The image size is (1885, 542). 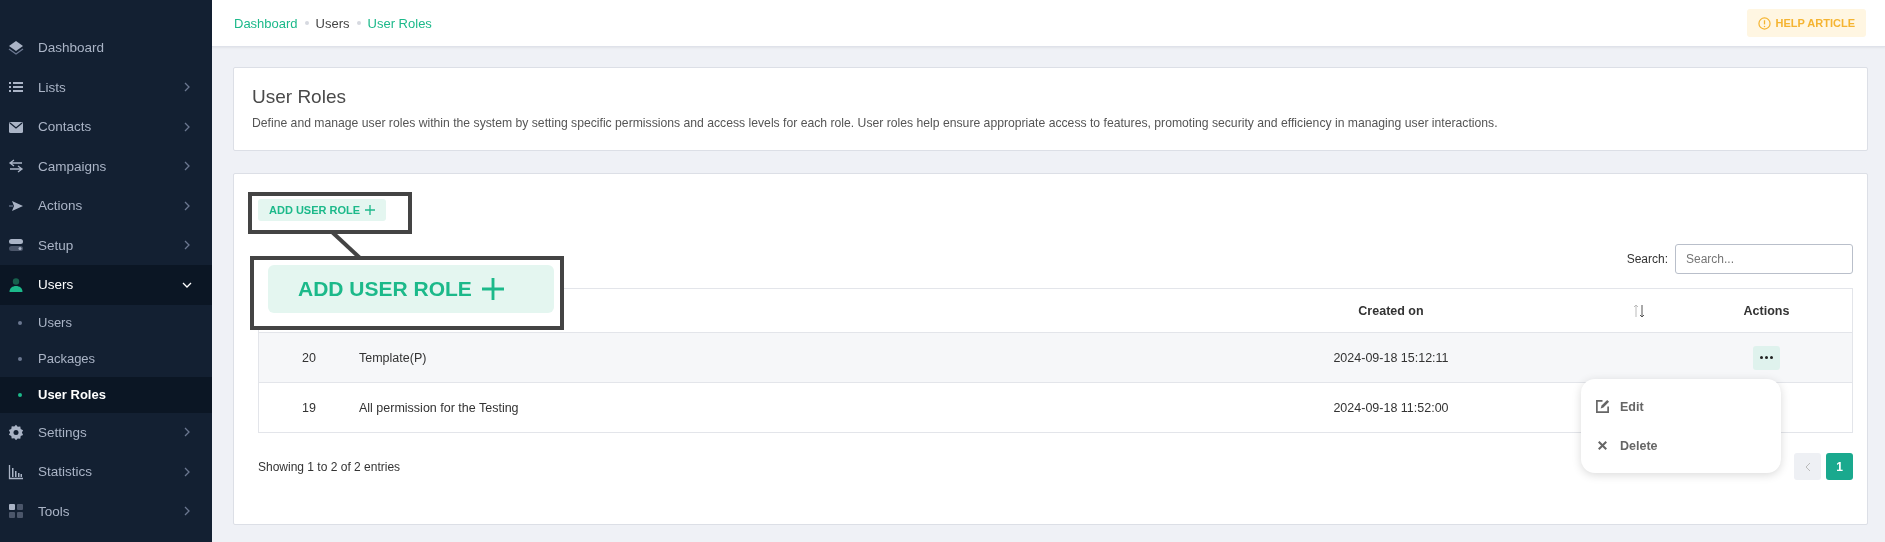 I want to click on callout-label: ADD USER ROLE, so click(x=385, y=289).